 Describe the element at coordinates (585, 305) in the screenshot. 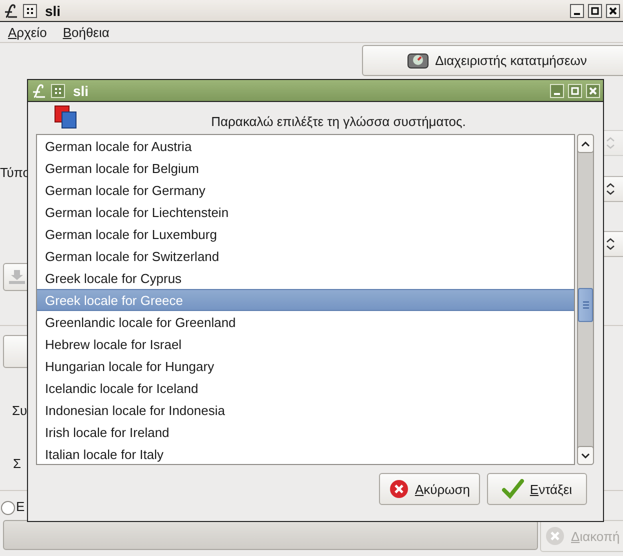

I see `scroll-thumb` at that location.